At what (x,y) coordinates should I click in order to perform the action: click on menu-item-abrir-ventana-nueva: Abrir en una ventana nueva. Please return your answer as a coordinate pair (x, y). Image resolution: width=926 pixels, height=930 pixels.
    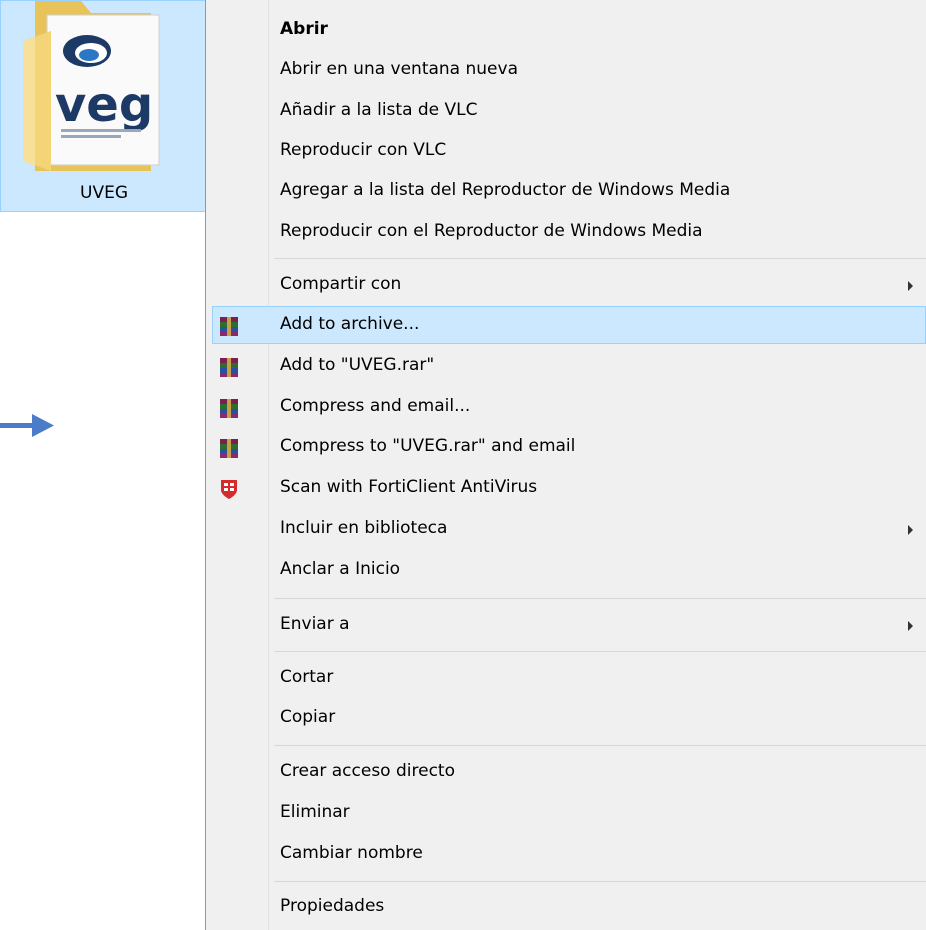
    Looking at the image, I should click on (569, 70).